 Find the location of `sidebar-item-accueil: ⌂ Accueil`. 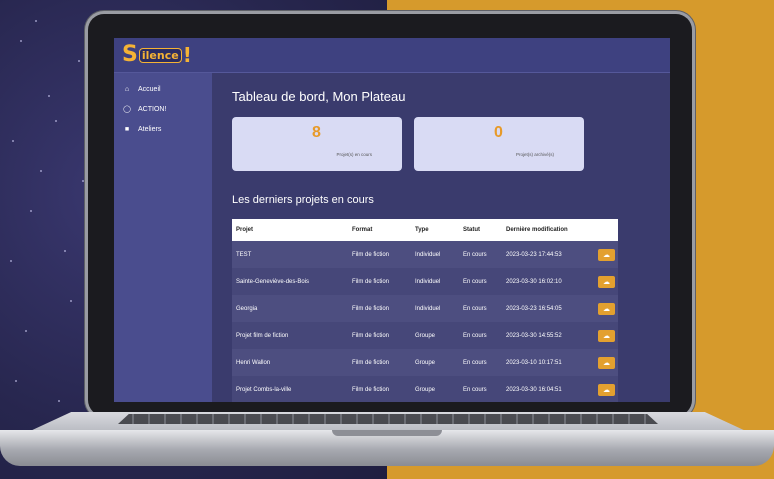

sidebar-item-accueil: ⌂ Accueil is located at coordinates (163, 89).